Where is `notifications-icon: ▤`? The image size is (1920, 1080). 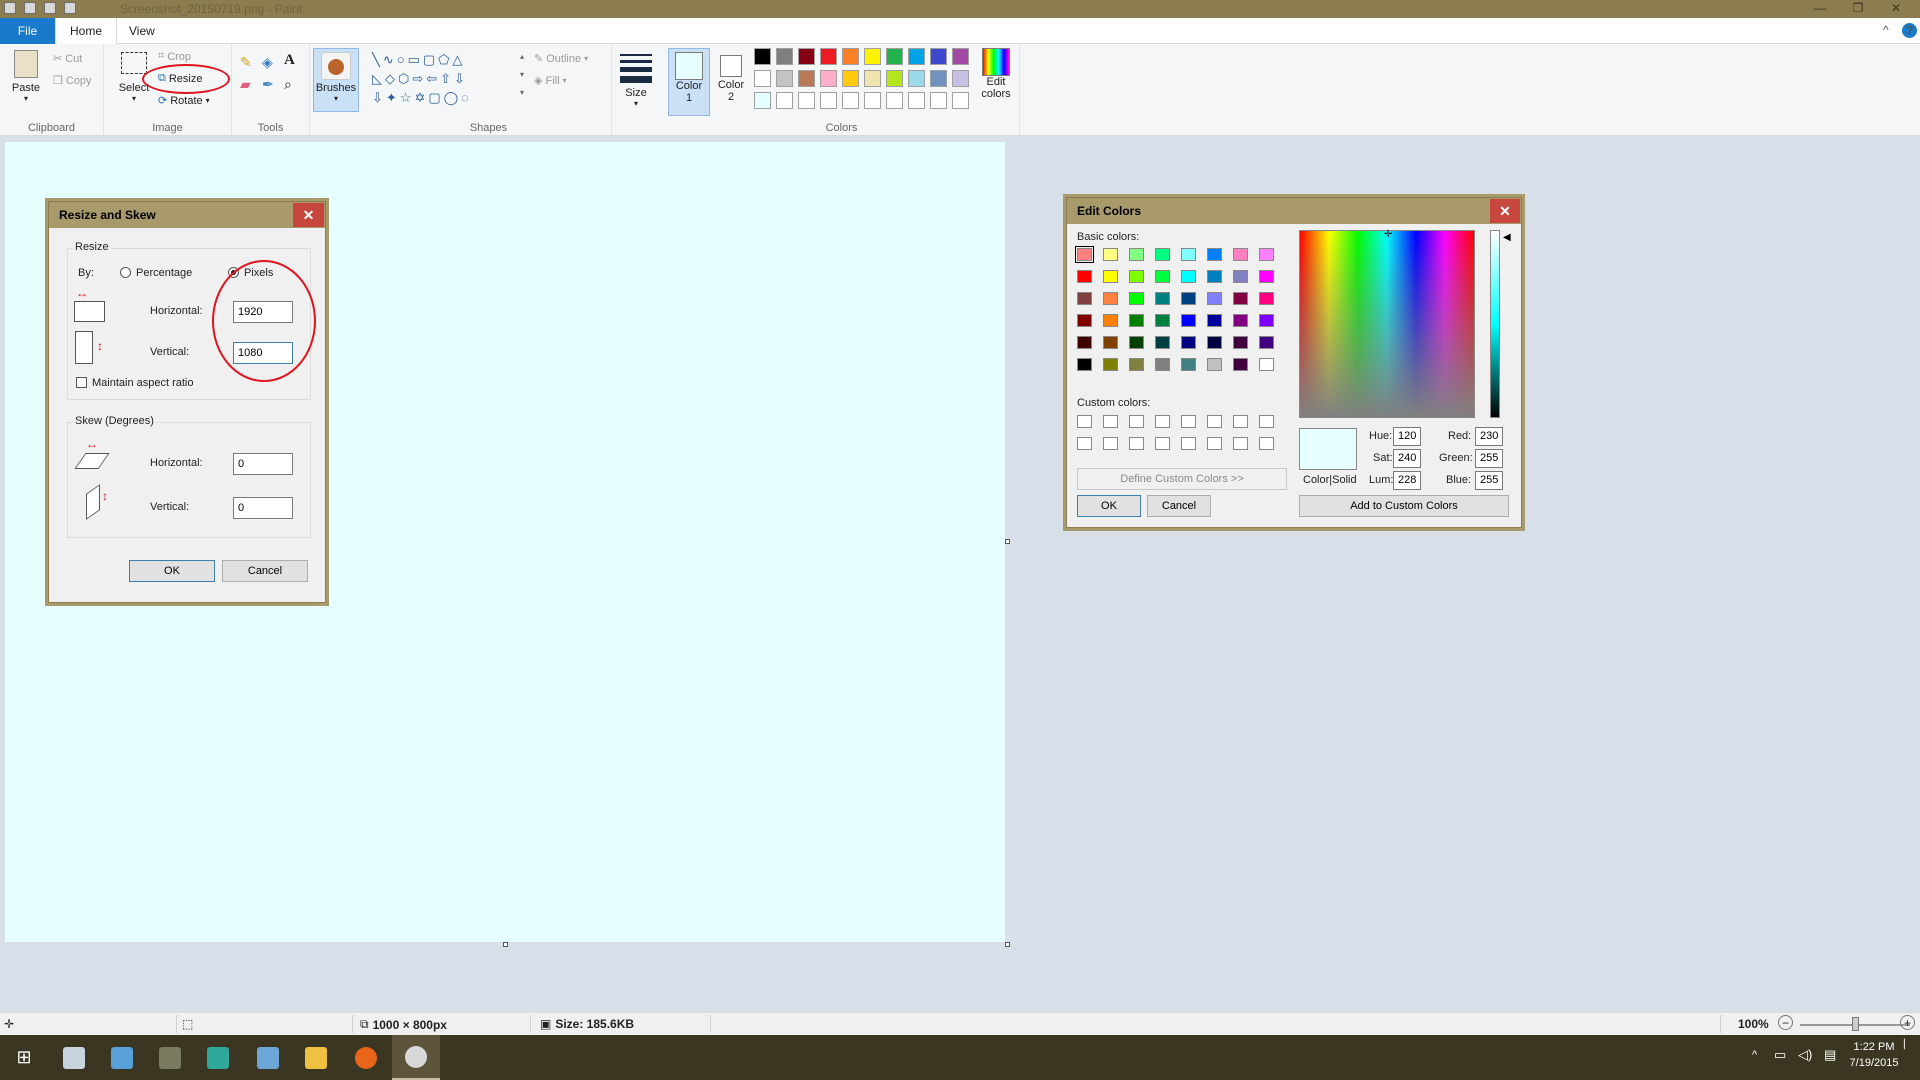 notifications-icon: ▤ is located at coordinates (1830, 1055).